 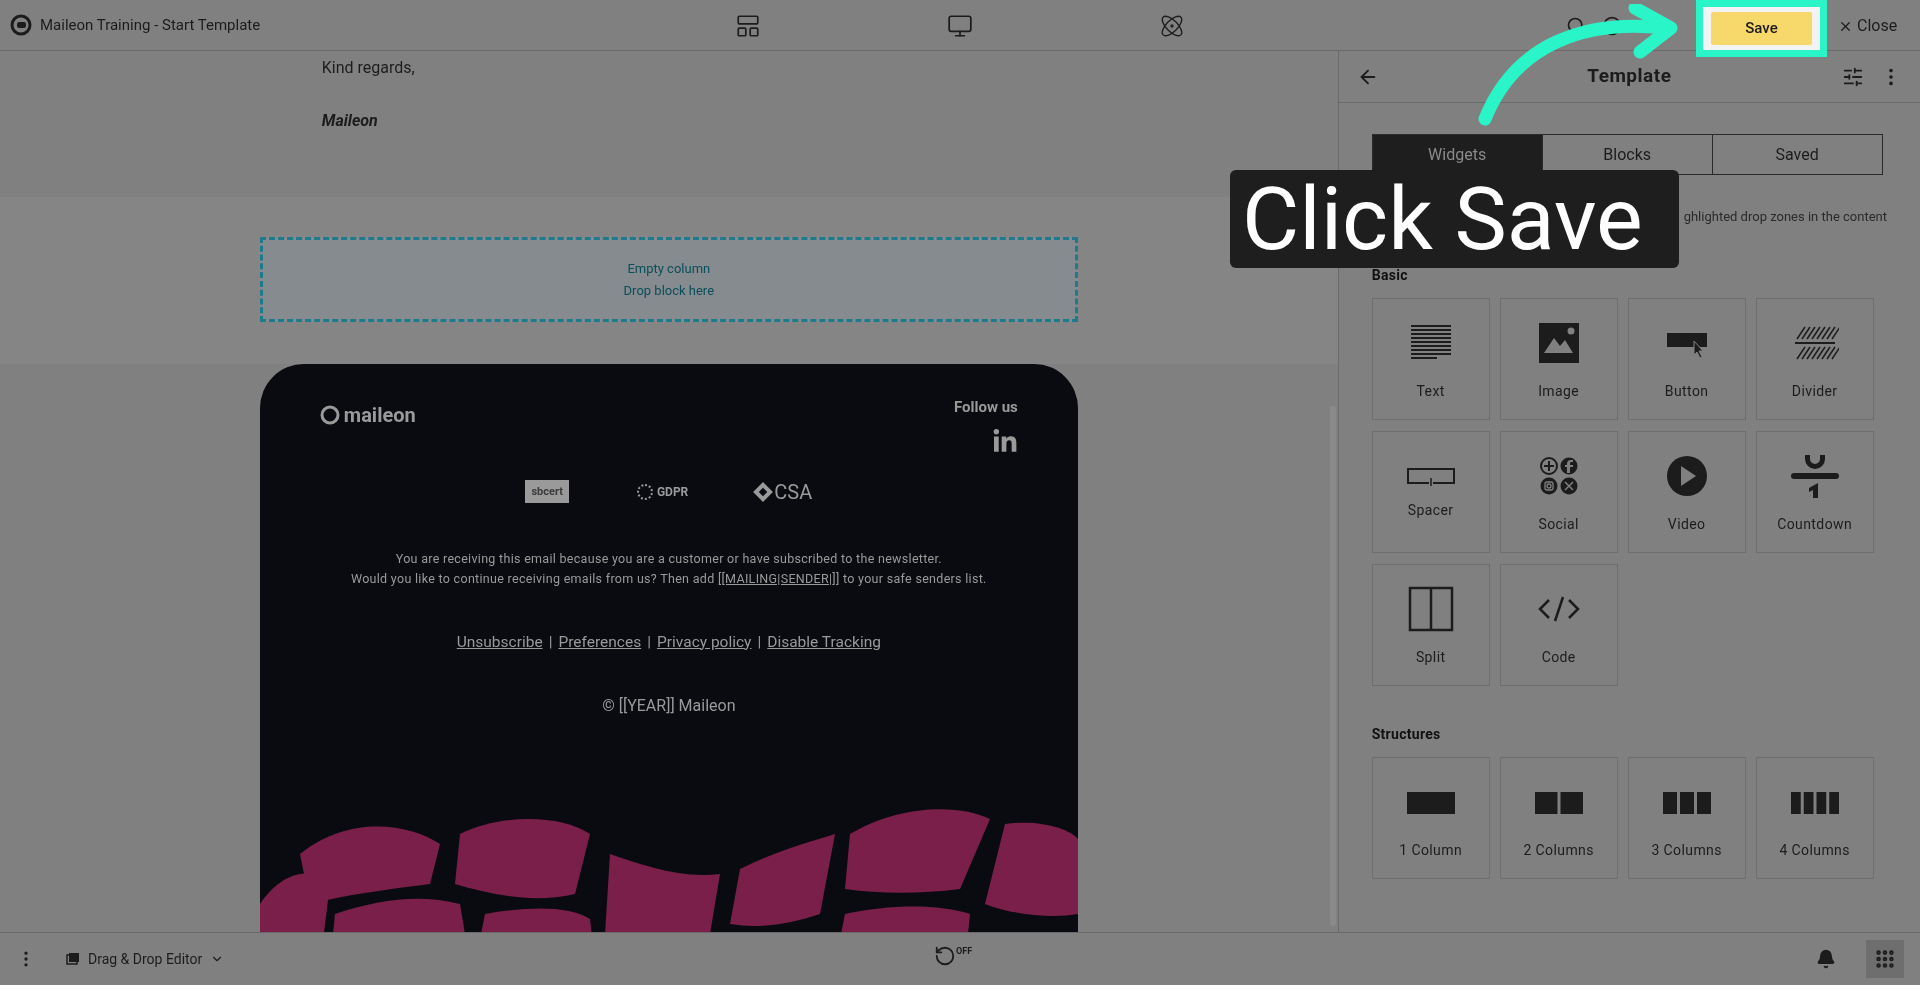 I want to click on widget-tile: Split, so click(x=1430, y=624).